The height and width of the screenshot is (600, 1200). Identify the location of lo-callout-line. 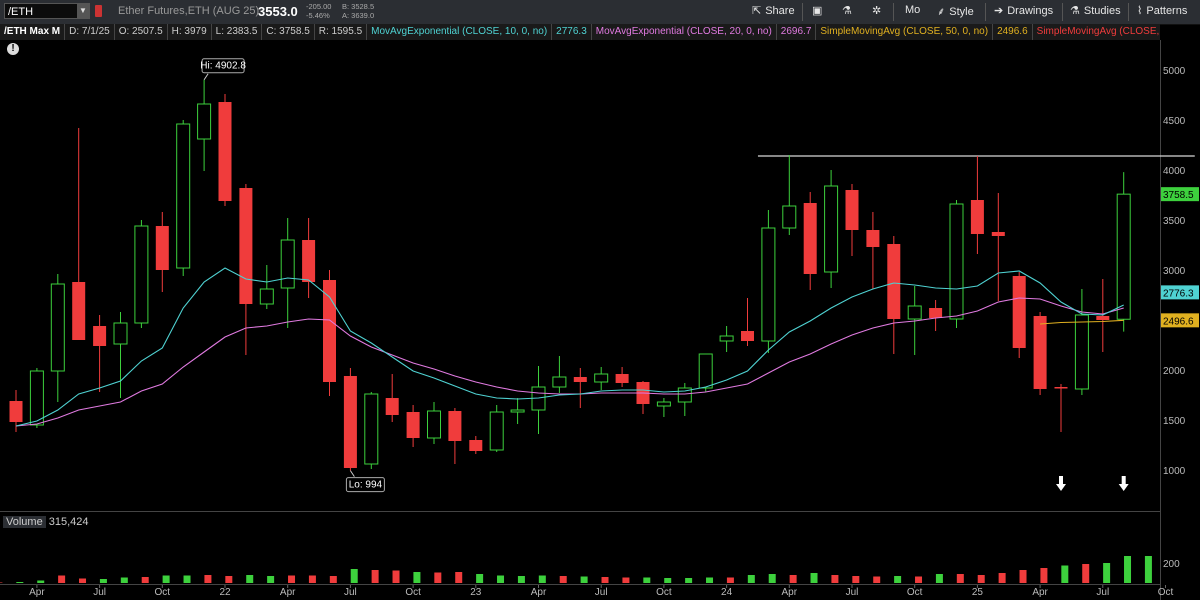
(352, 473).